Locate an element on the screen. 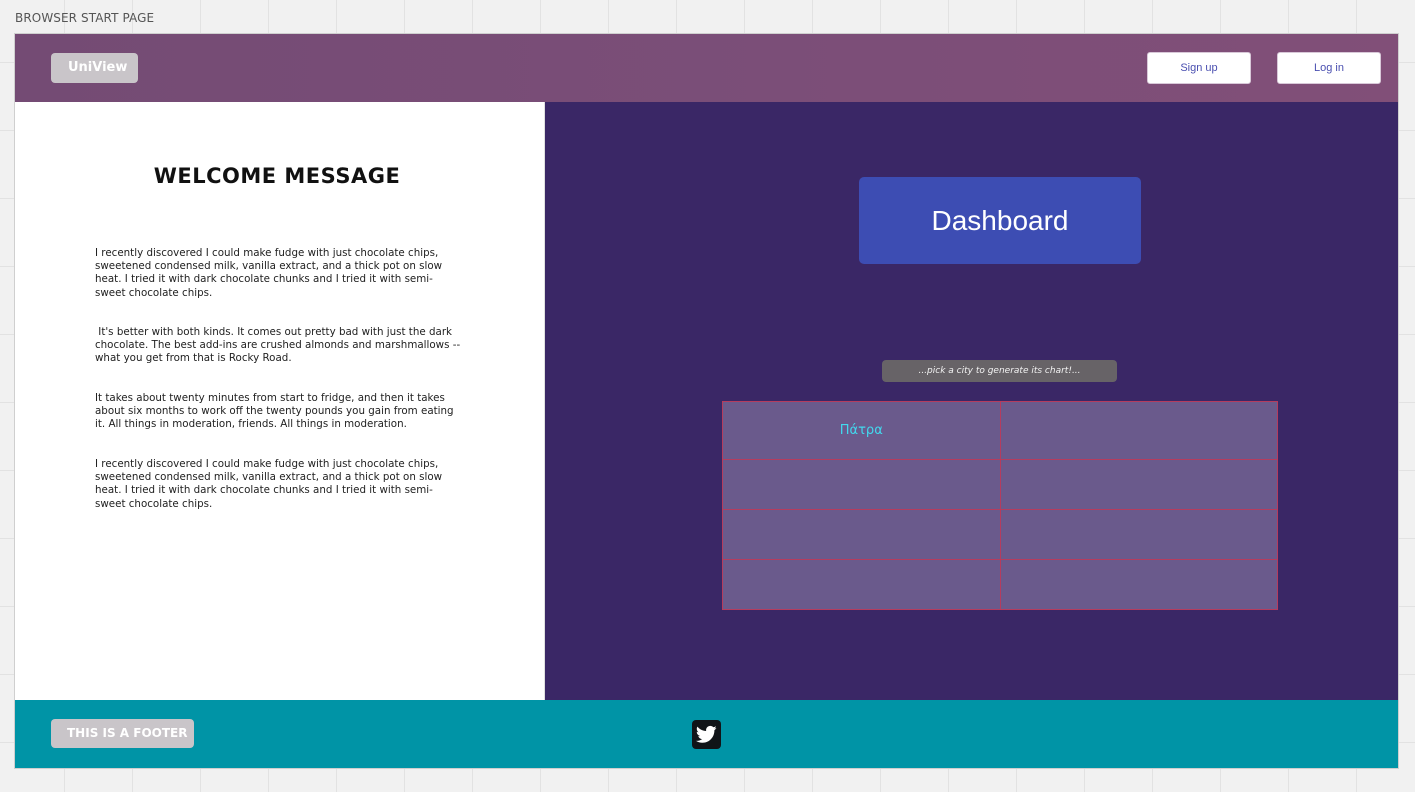  dashboard-button: Dashboard is located at coordinates (1000, 220).